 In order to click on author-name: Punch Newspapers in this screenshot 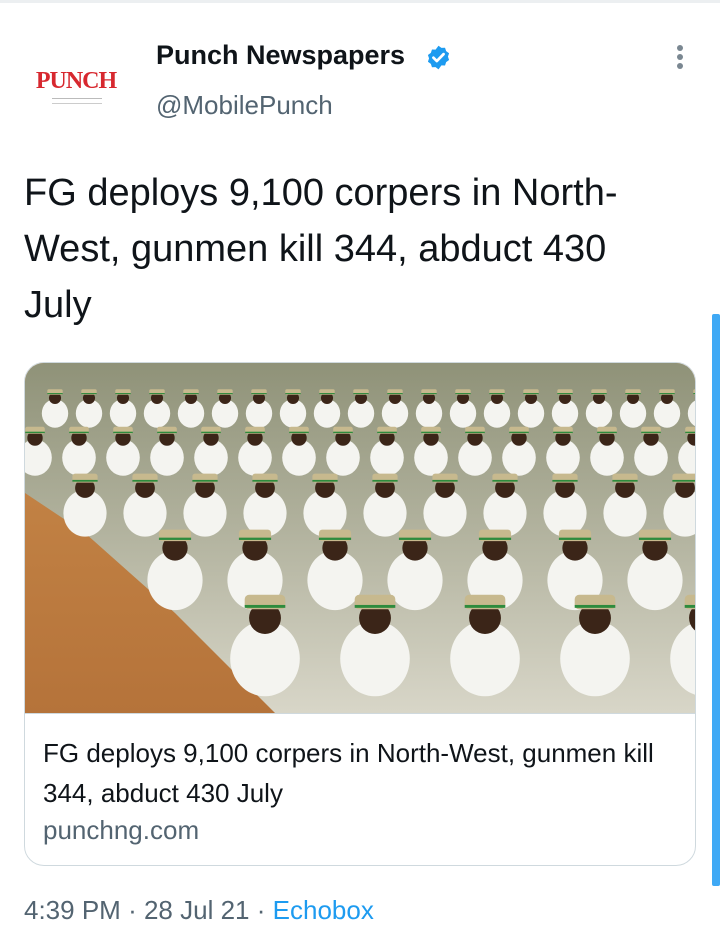, I will do `click(280, 55)`.